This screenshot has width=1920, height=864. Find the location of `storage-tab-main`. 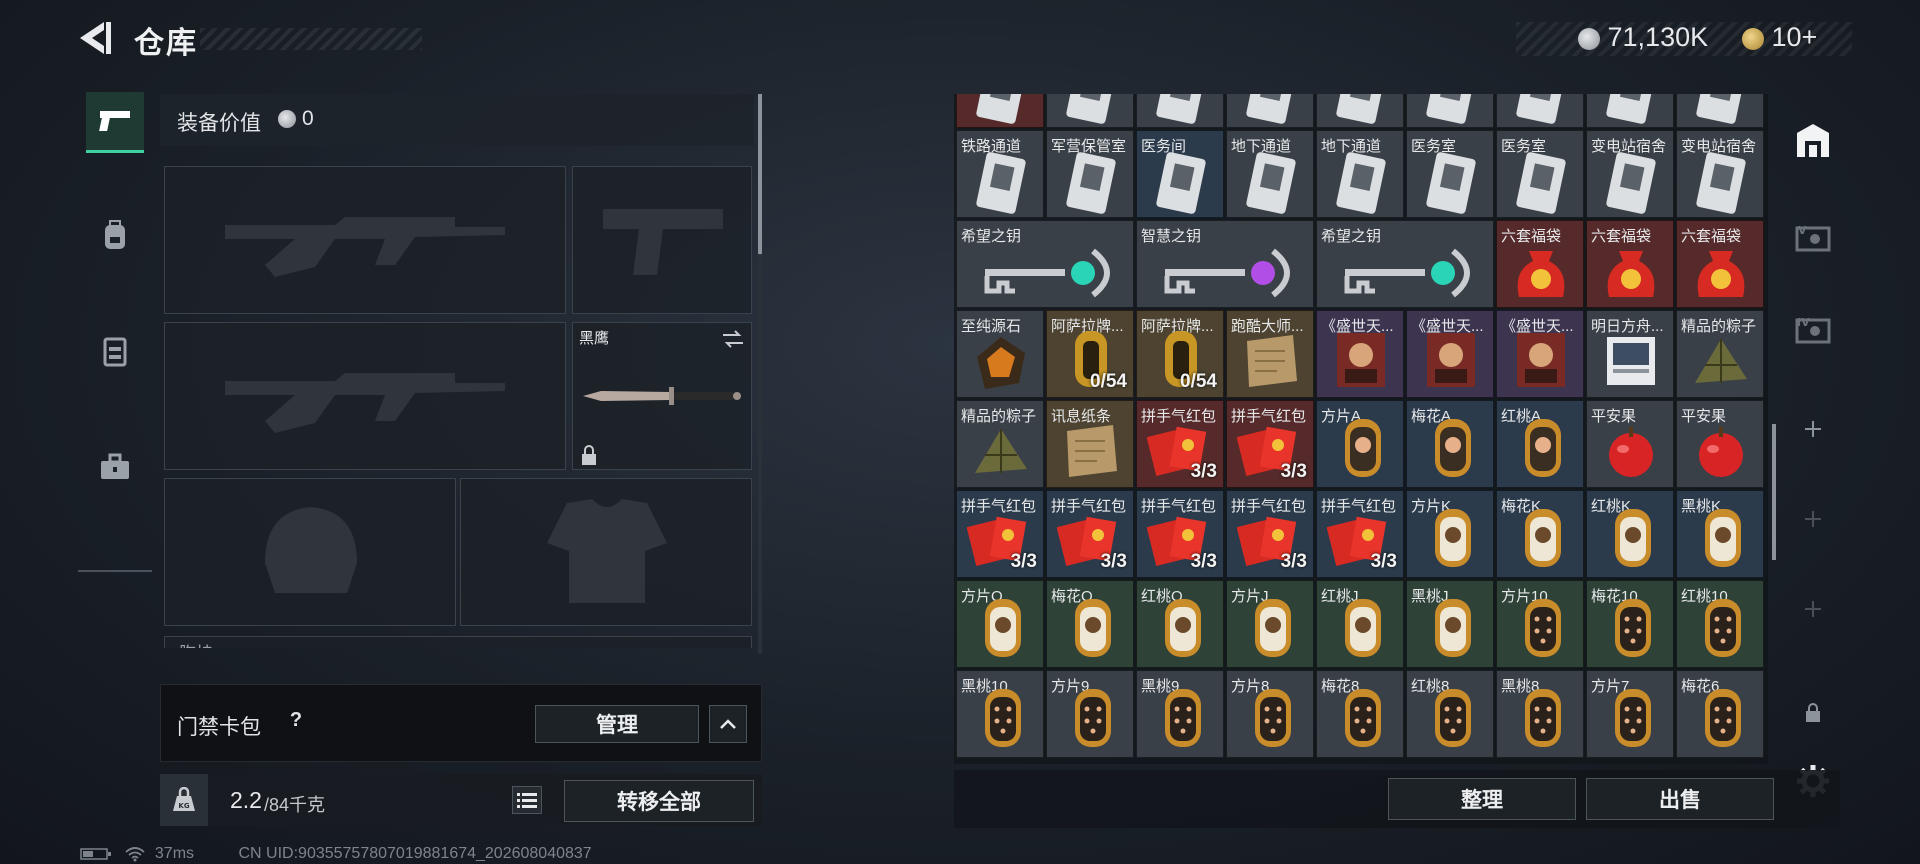

storage-tab-main is located at coordinates (1813, 141).